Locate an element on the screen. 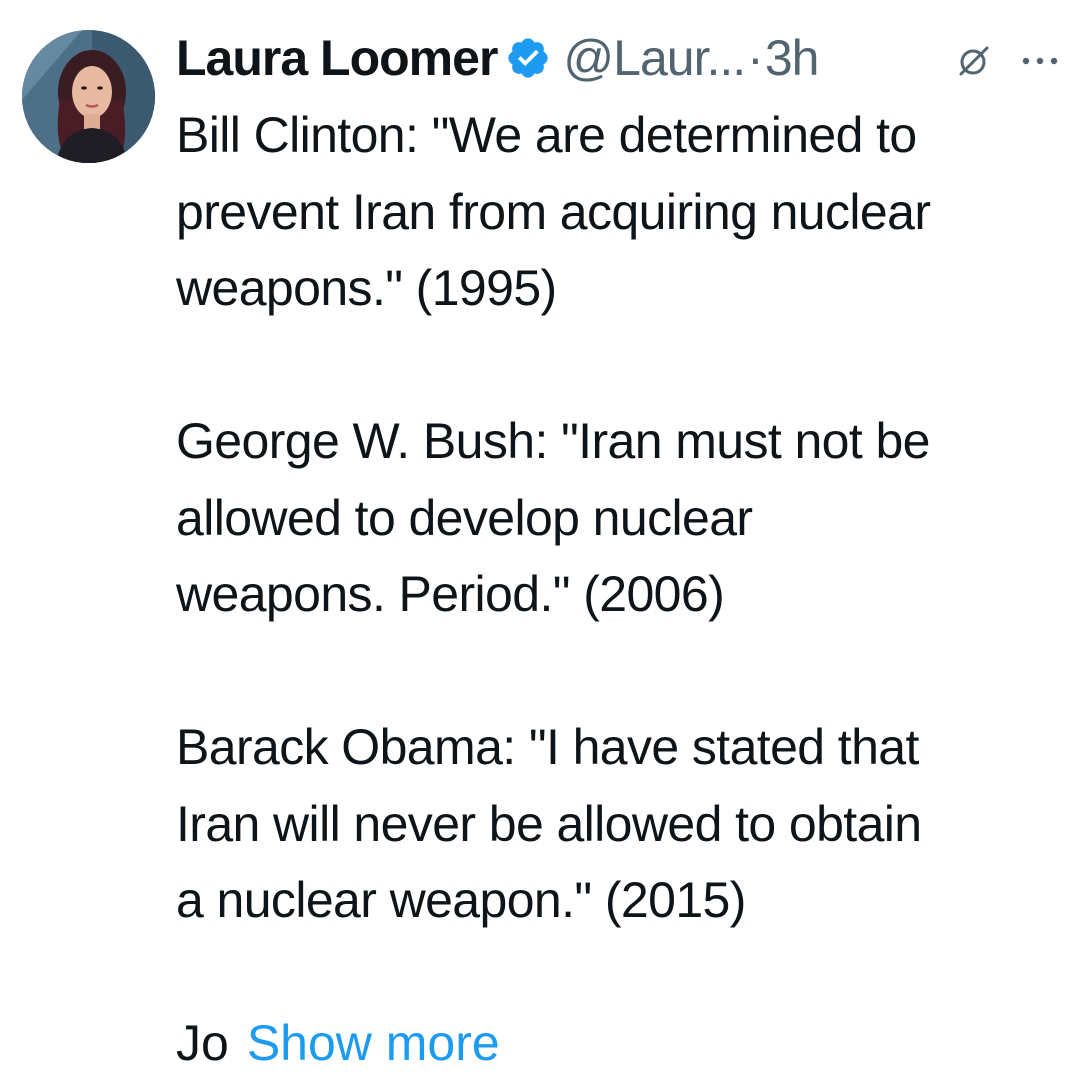 The height and width of the screenshot is (1081, 1080). author-name: Laura Loomer is located at coordinates (337, 58).